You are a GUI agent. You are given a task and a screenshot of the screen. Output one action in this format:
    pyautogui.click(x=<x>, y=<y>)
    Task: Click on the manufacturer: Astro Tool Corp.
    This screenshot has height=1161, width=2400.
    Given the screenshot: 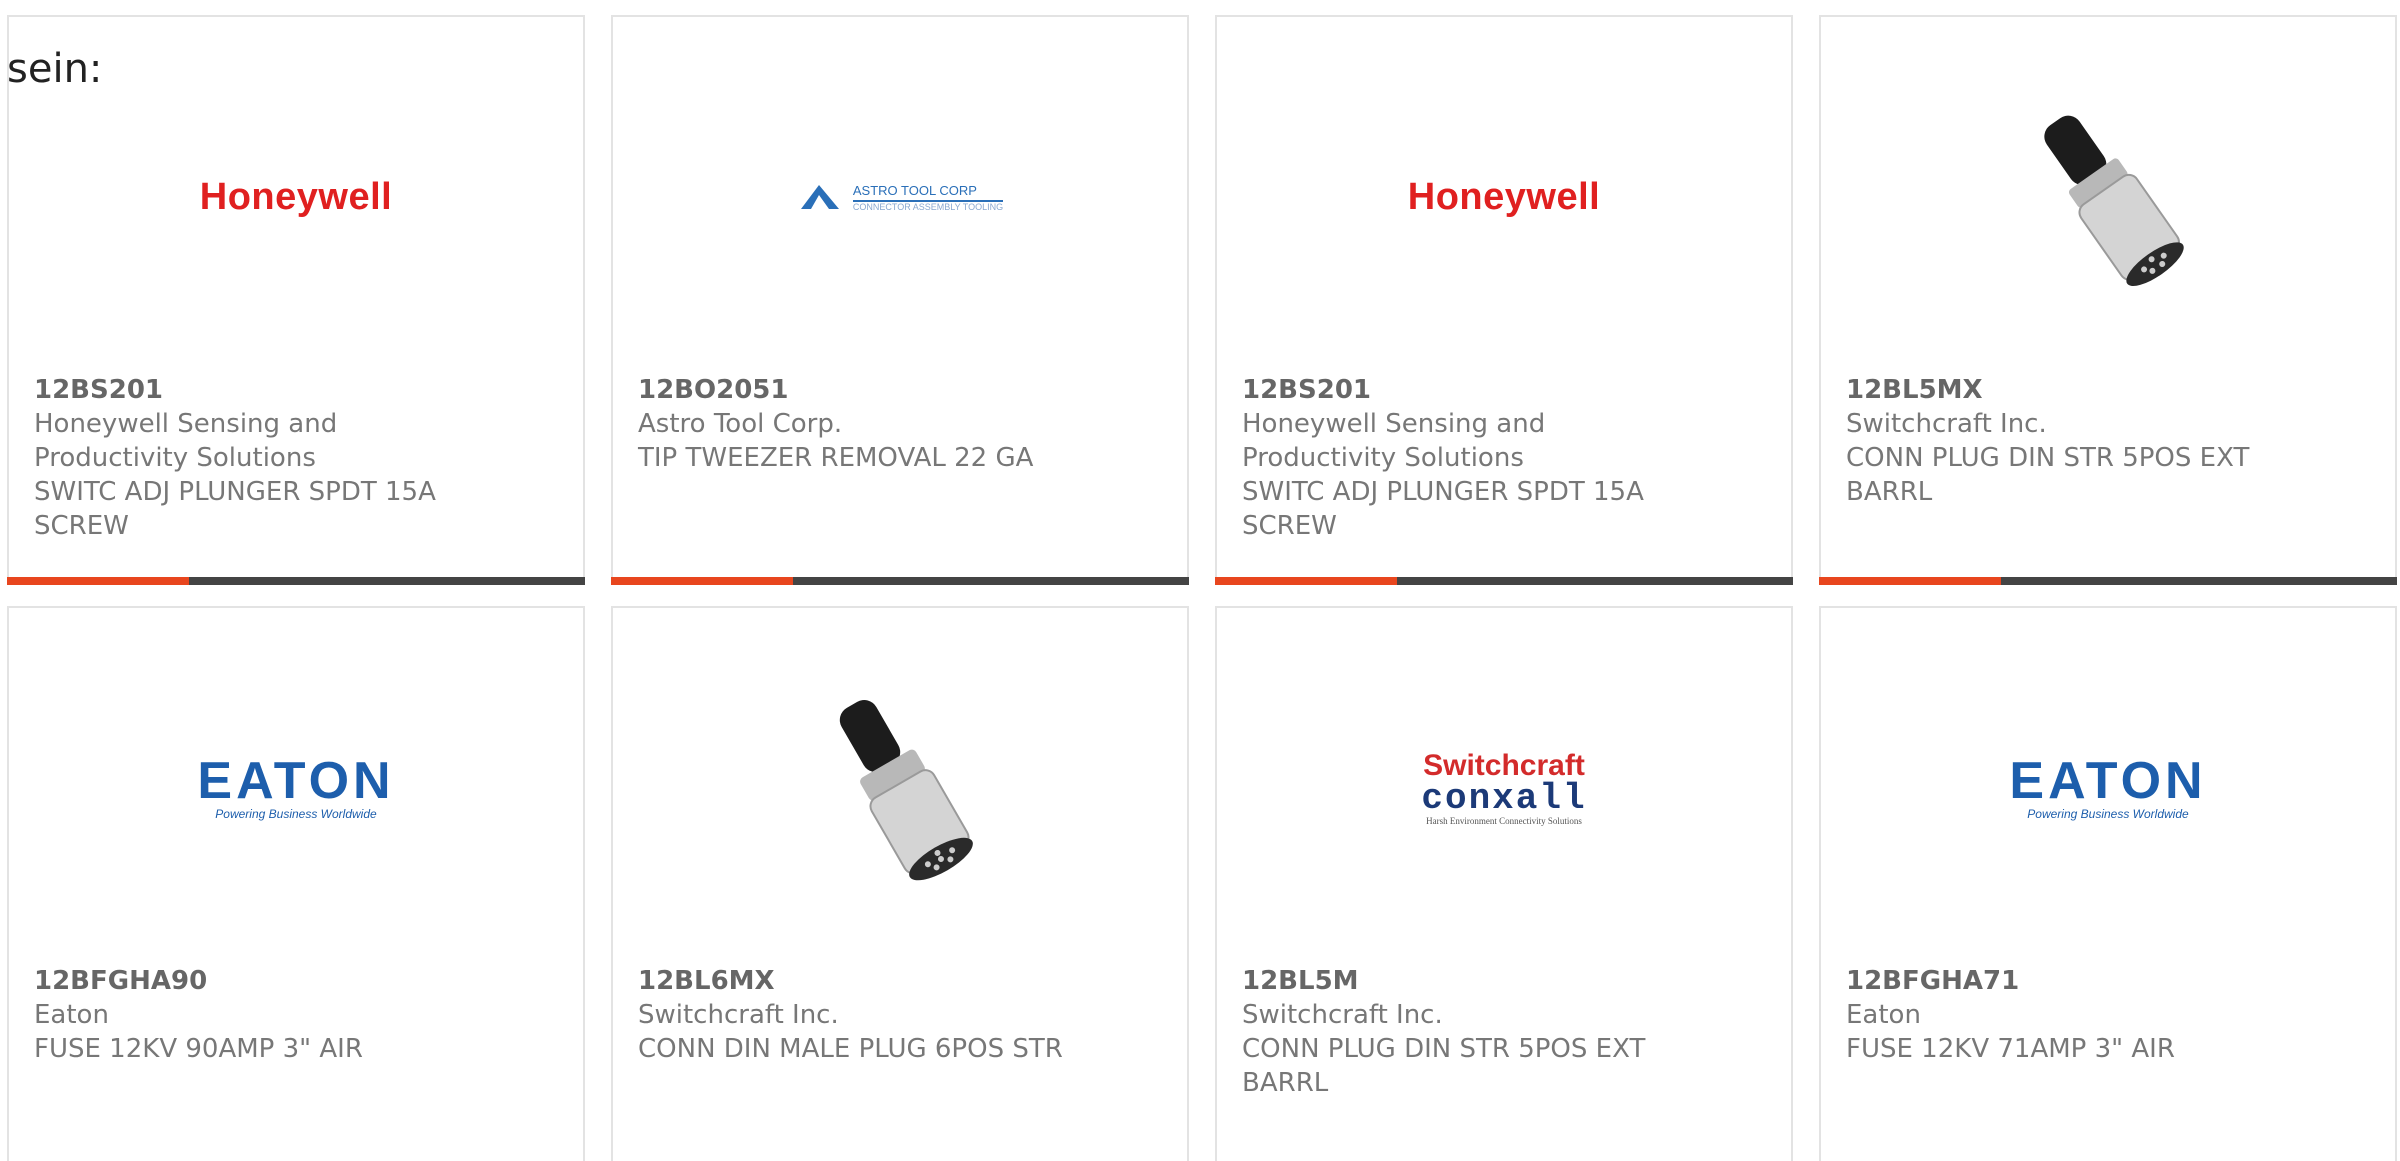 What is the action you would take?
    pyautogui.click(x=740, y=424)
    